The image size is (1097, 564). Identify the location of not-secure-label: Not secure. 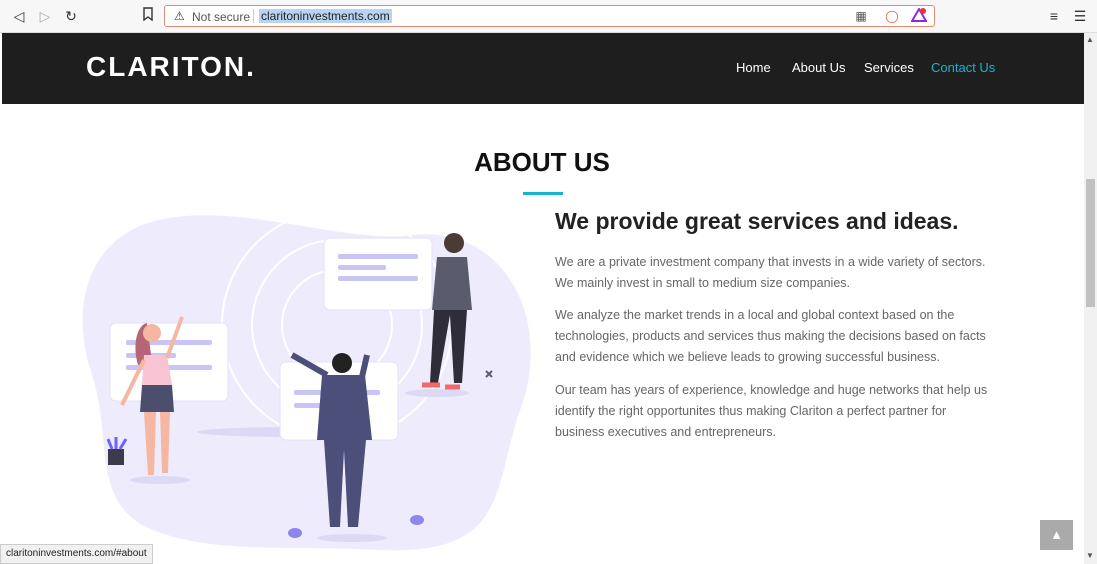
(221, 17).